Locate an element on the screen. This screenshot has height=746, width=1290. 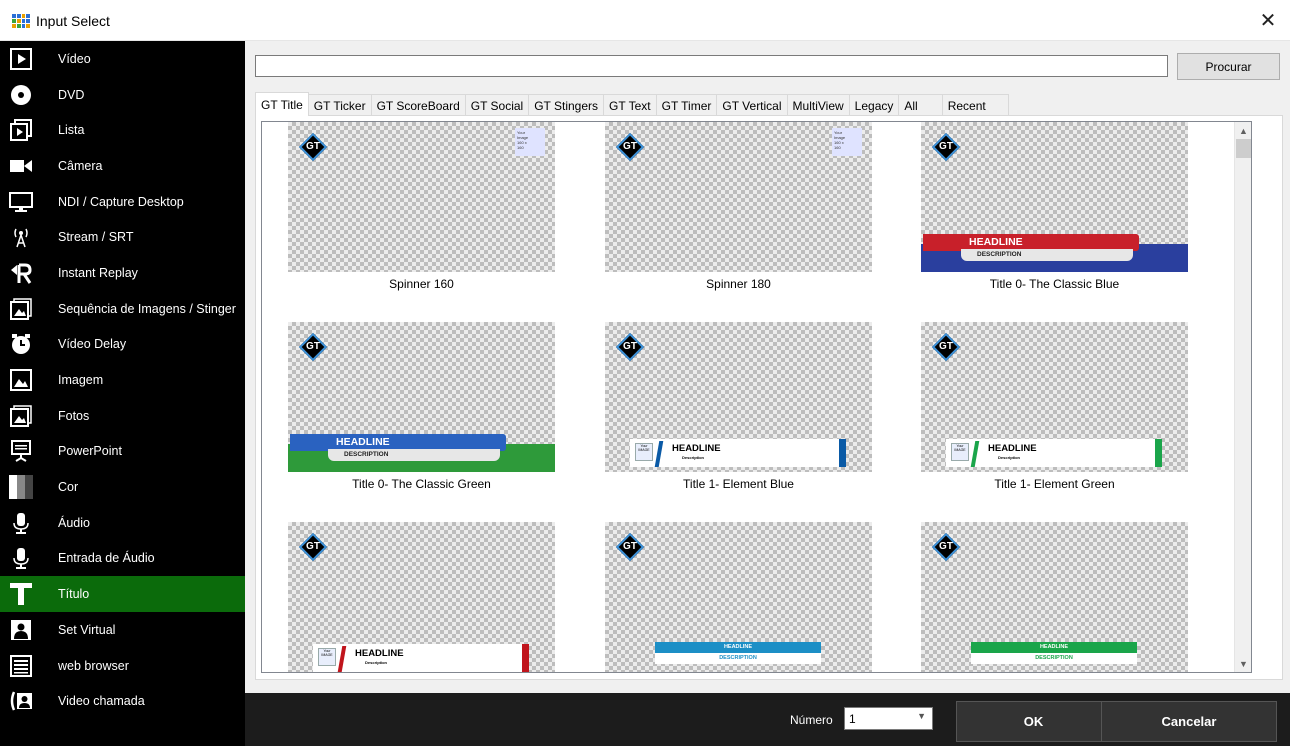
sidebar-item: PowerPoint is located at coordinates (122, 452).